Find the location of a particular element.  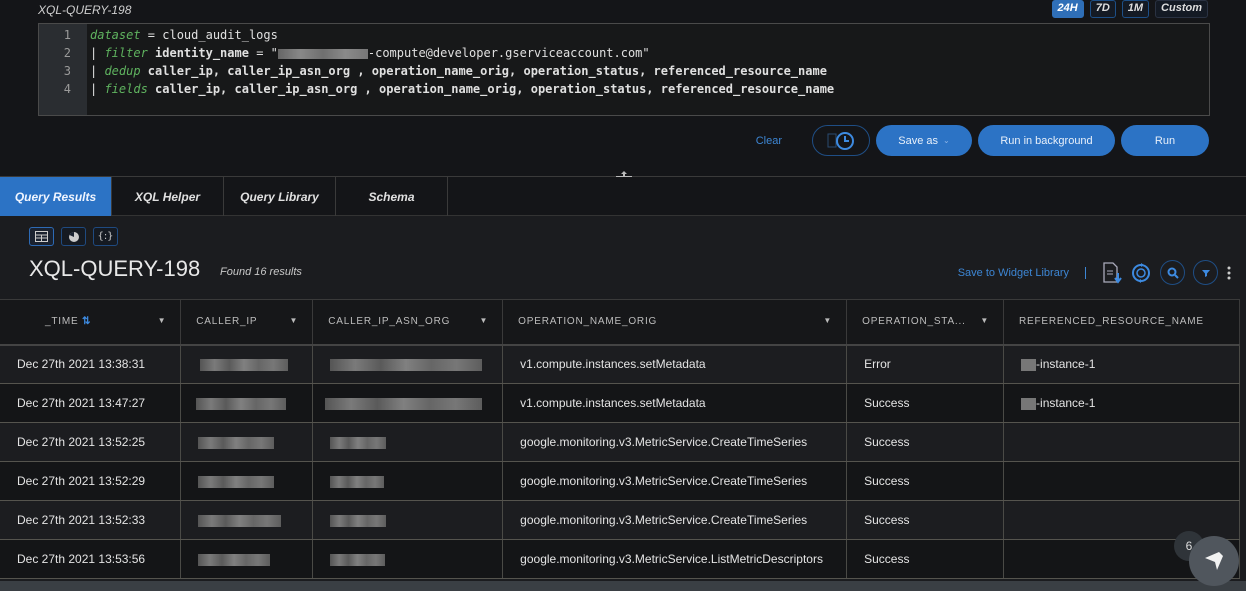

search-icon is located at coordinates (1173, 273).